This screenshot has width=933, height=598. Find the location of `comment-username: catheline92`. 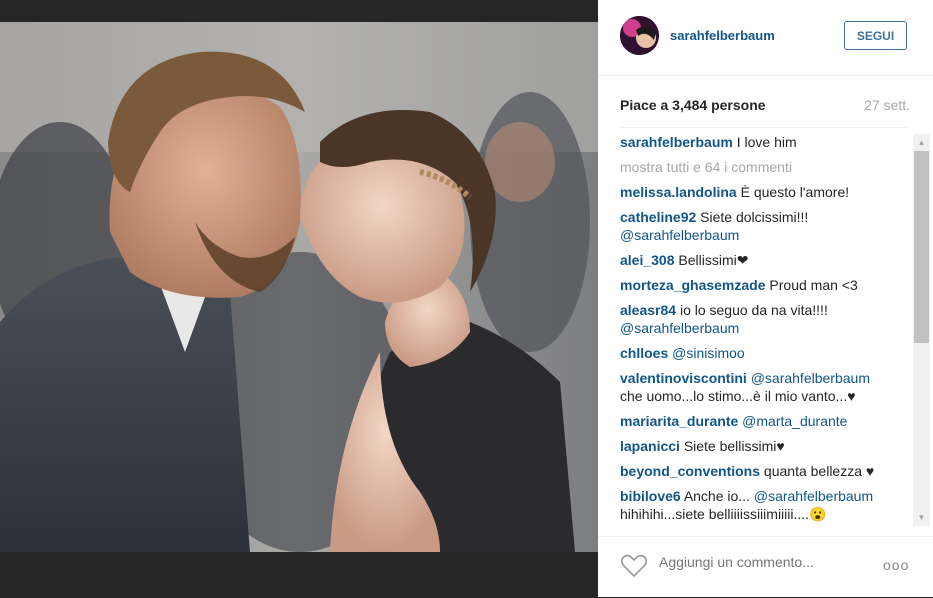

comment-username: catheline92 is located at coordinates (658, 217).